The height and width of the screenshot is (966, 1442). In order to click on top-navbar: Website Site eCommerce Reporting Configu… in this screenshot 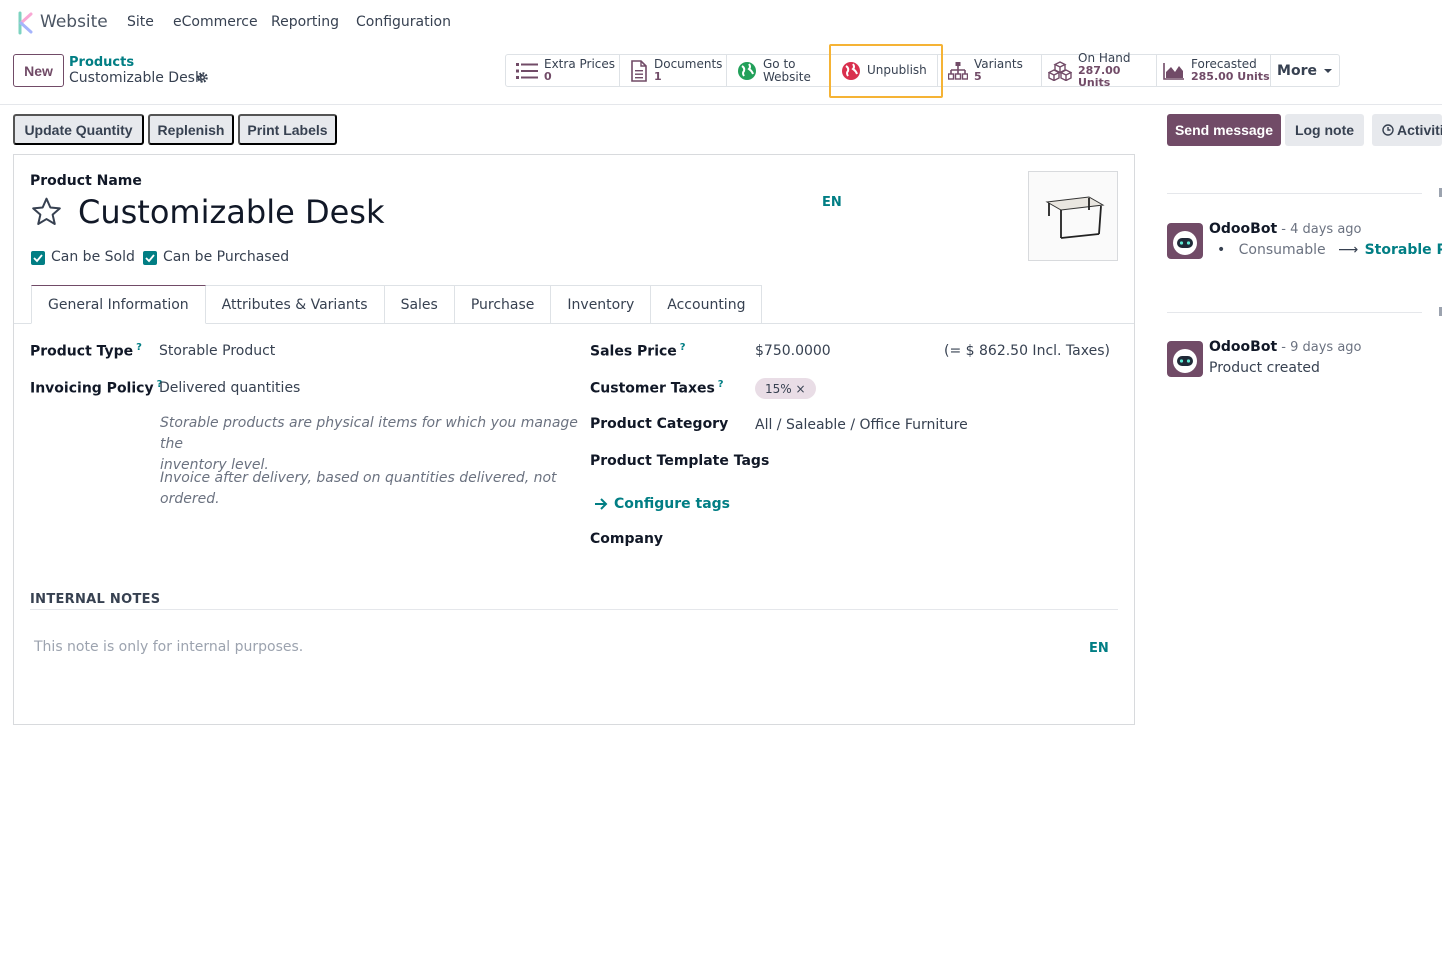, I will do `click(721, 23)`.